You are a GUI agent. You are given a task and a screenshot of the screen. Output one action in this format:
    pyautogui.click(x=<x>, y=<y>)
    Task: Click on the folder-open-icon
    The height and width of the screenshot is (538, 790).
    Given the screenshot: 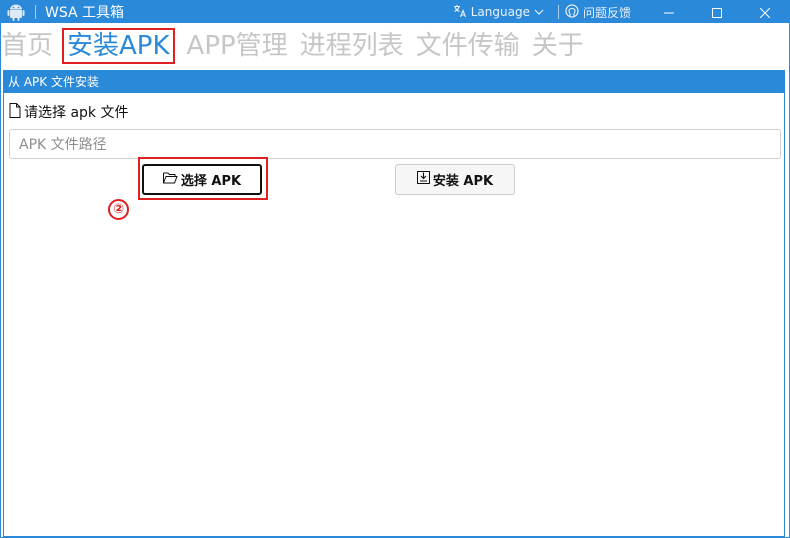 What is the action you would take?
    pyautogui.click(x=170, y=179)
    